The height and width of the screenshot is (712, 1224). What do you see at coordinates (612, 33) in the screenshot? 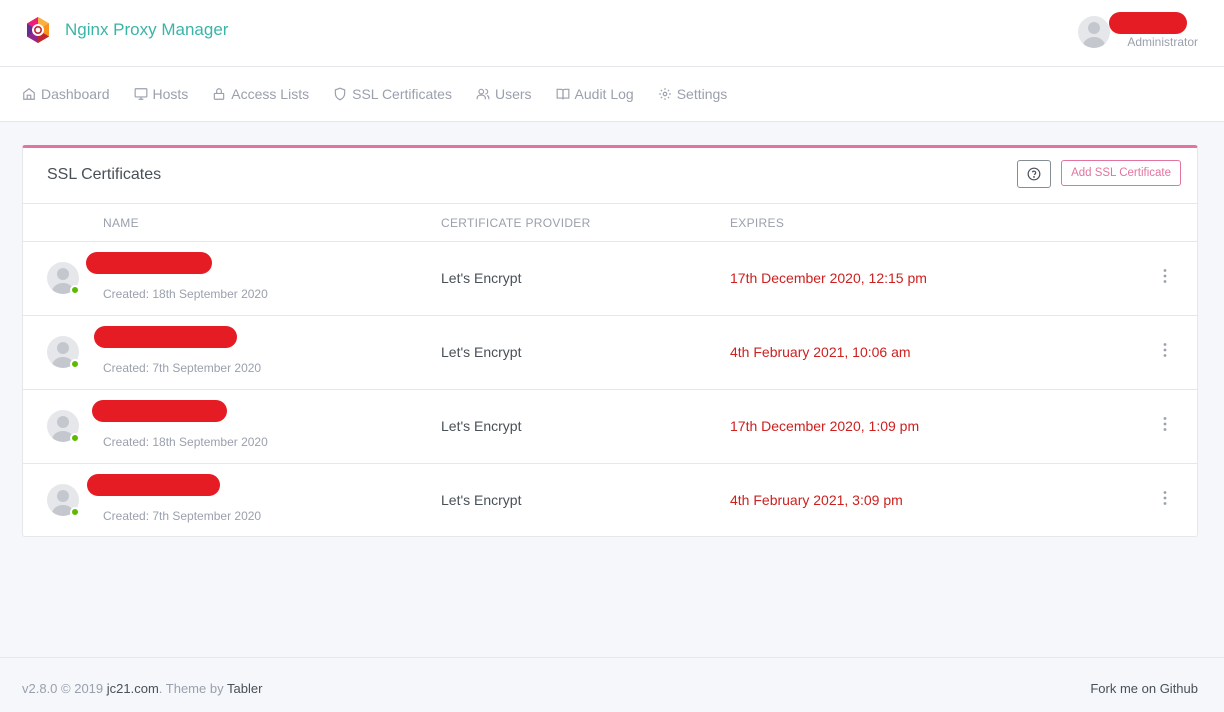
I see `top-header: Nginx Proxy Manager Administrator` at bounding box center [612, 33].